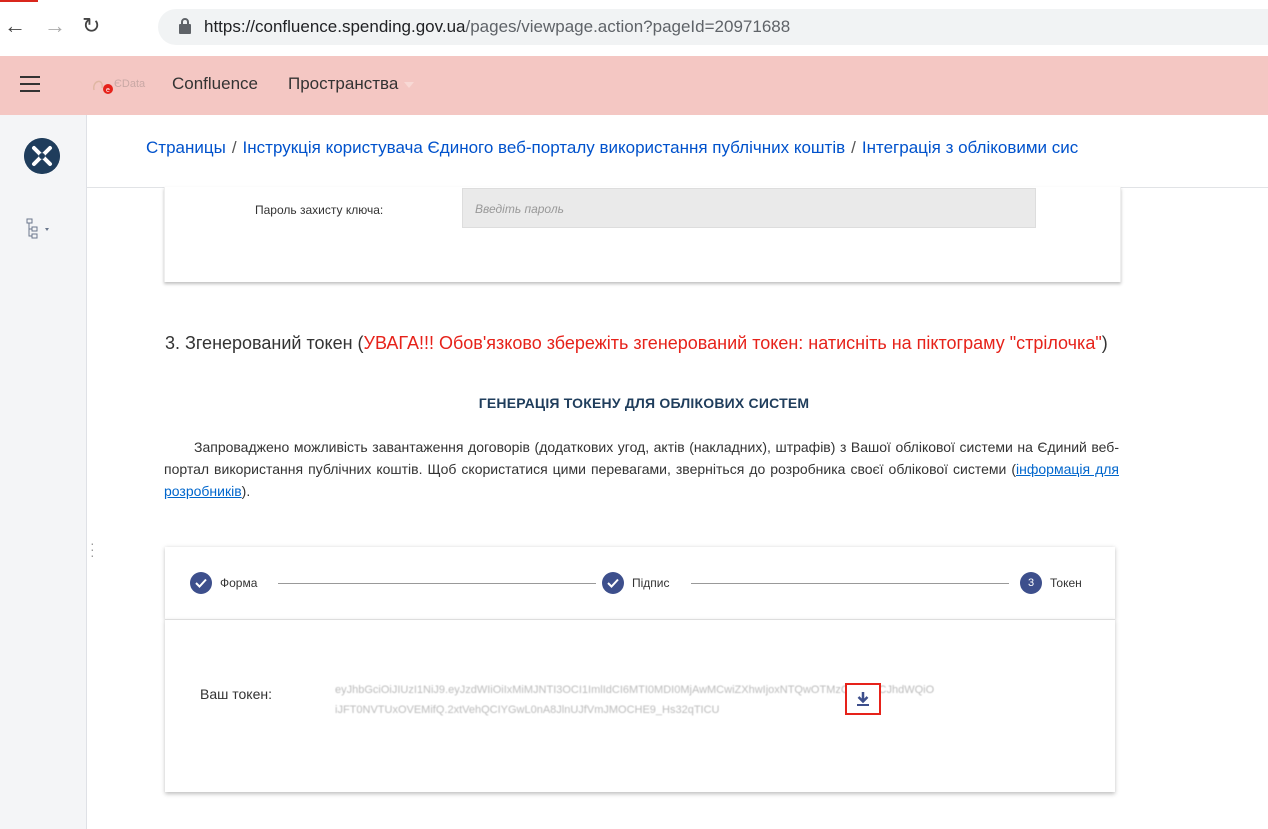 Image resolution: width=1268 pixels, height=829 pixels. I want to click on spaces-menu: Пространства, so click(351, 84).